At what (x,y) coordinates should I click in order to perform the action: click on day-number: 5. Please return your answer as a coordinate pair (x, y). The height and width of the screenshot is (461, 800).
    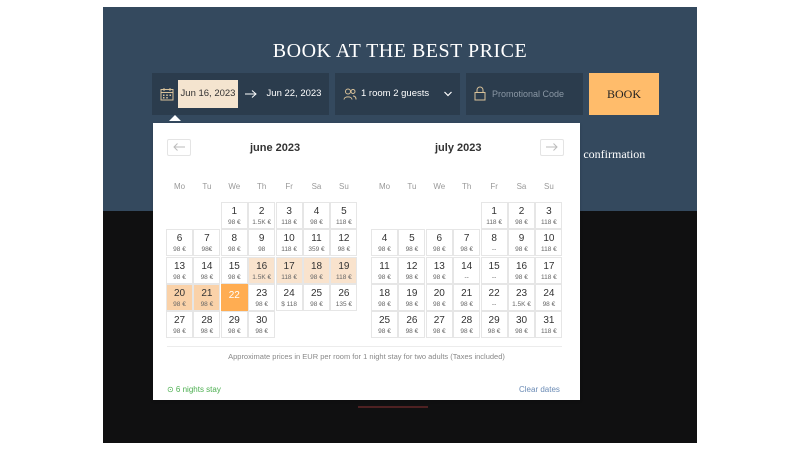
    Looking at the image, I should click on (412, 239).